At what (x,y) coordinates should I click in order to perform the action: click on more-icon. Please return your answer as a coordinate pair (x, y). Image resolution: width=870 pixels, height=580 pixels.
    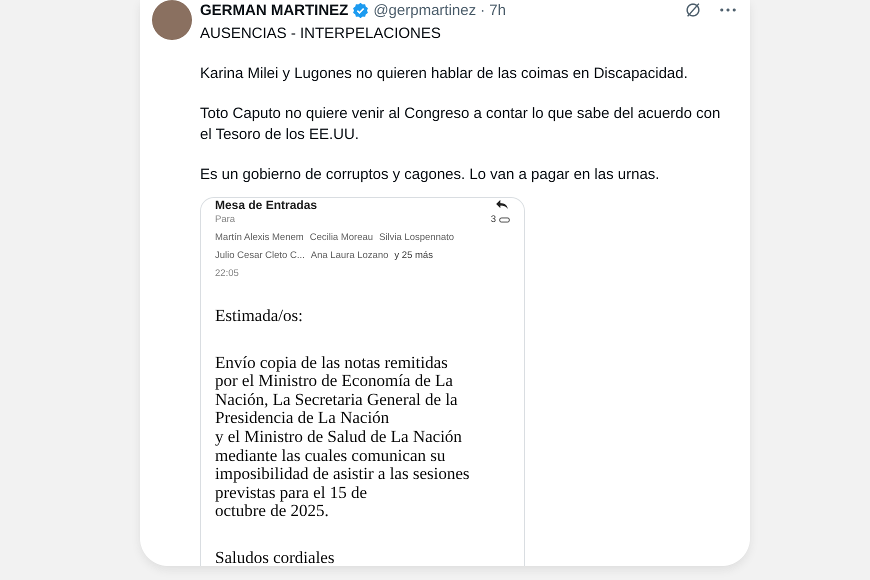
    Looking at the image, I should click on (728, 10).